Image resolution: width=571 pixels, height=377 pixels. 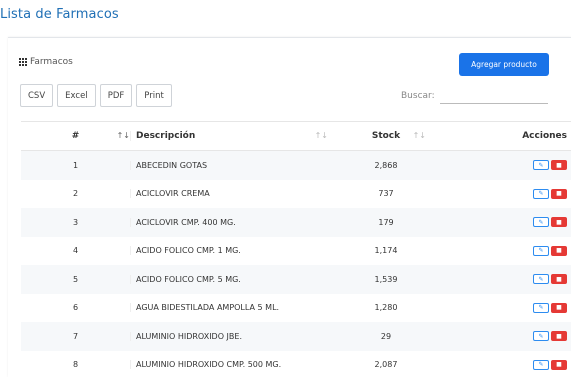 I want to click on cell-stock: 2,868, so click(x=386, y=165).